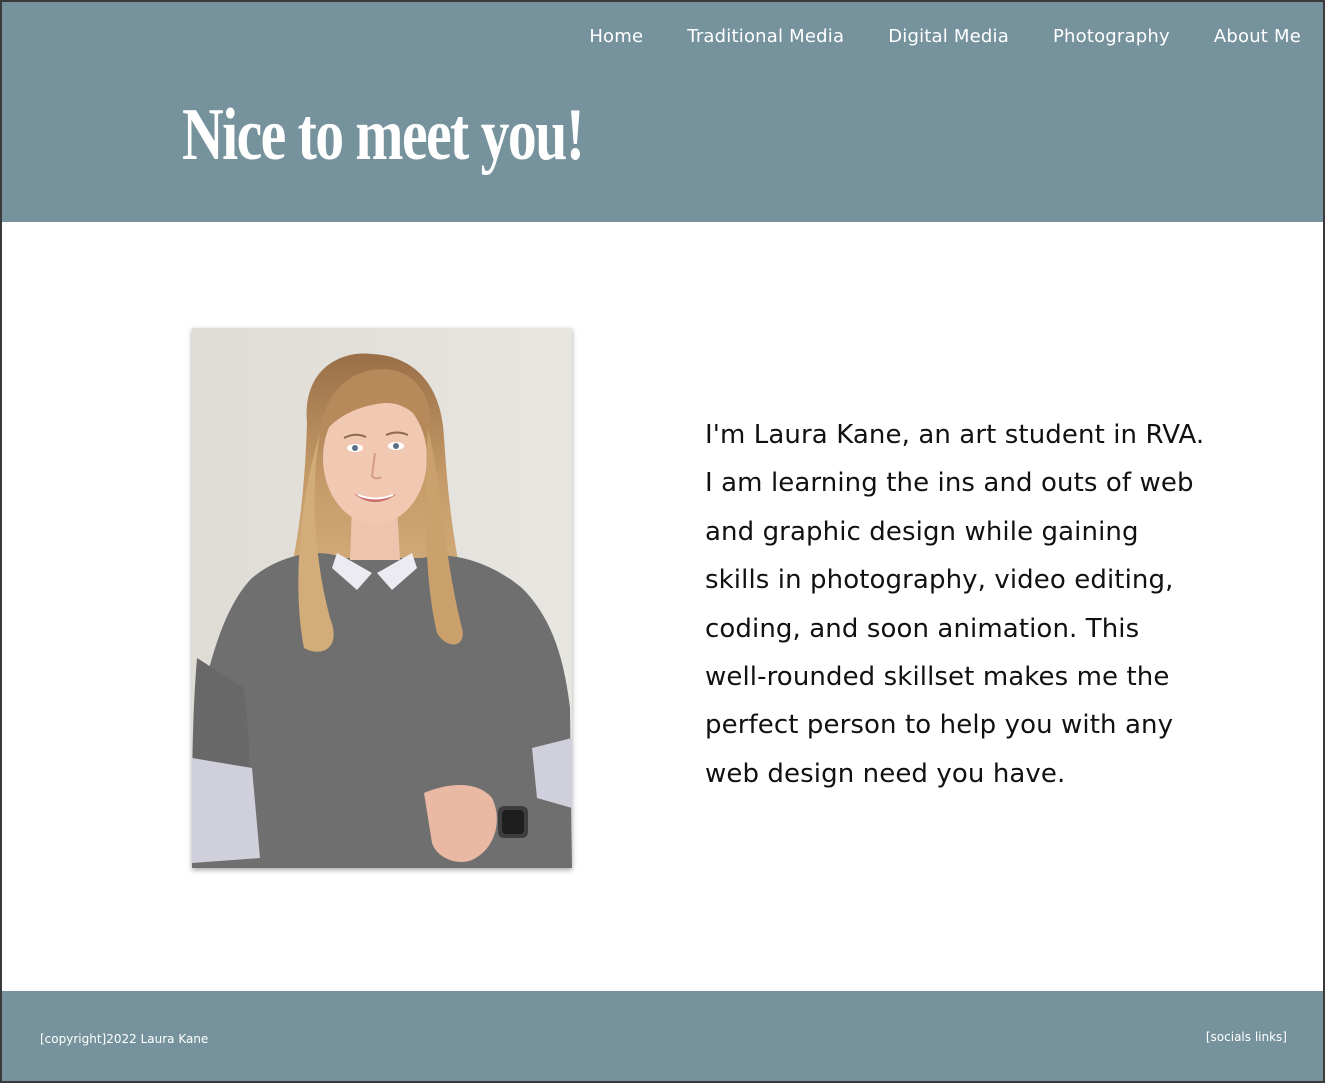 The image size is (1325, 1083). I want to click on nav-photography-link: Photography, so click(1111, 36).